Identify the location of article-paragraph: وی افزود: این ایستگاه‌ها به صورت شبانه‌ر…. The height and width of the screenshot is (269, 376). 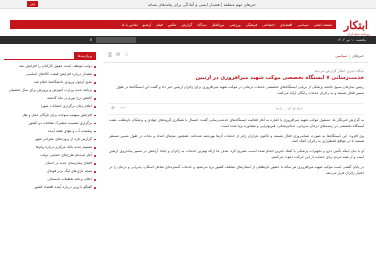
(236, 138).